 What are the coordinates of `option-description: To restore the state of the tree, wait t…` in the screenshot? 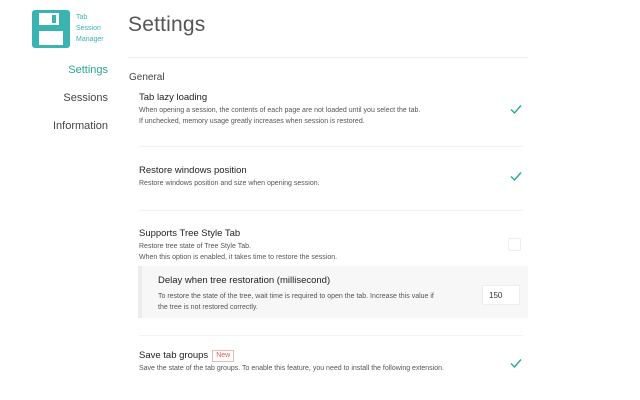 It's located at (308, 302).